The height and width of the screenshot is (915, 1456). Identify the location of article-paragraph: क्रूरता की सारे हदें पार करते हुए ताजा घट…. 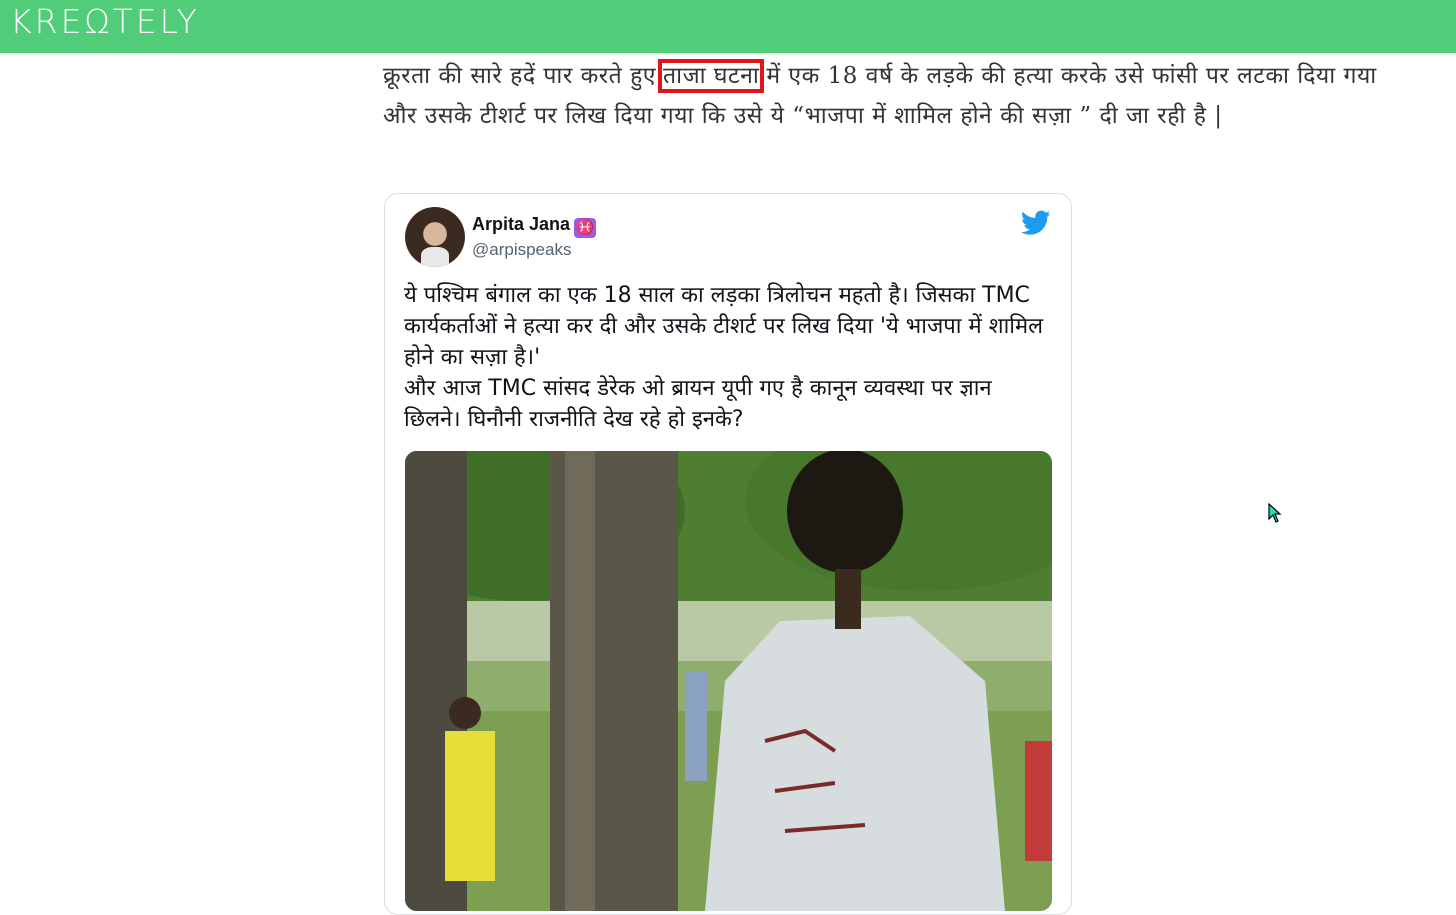
(888, 96).